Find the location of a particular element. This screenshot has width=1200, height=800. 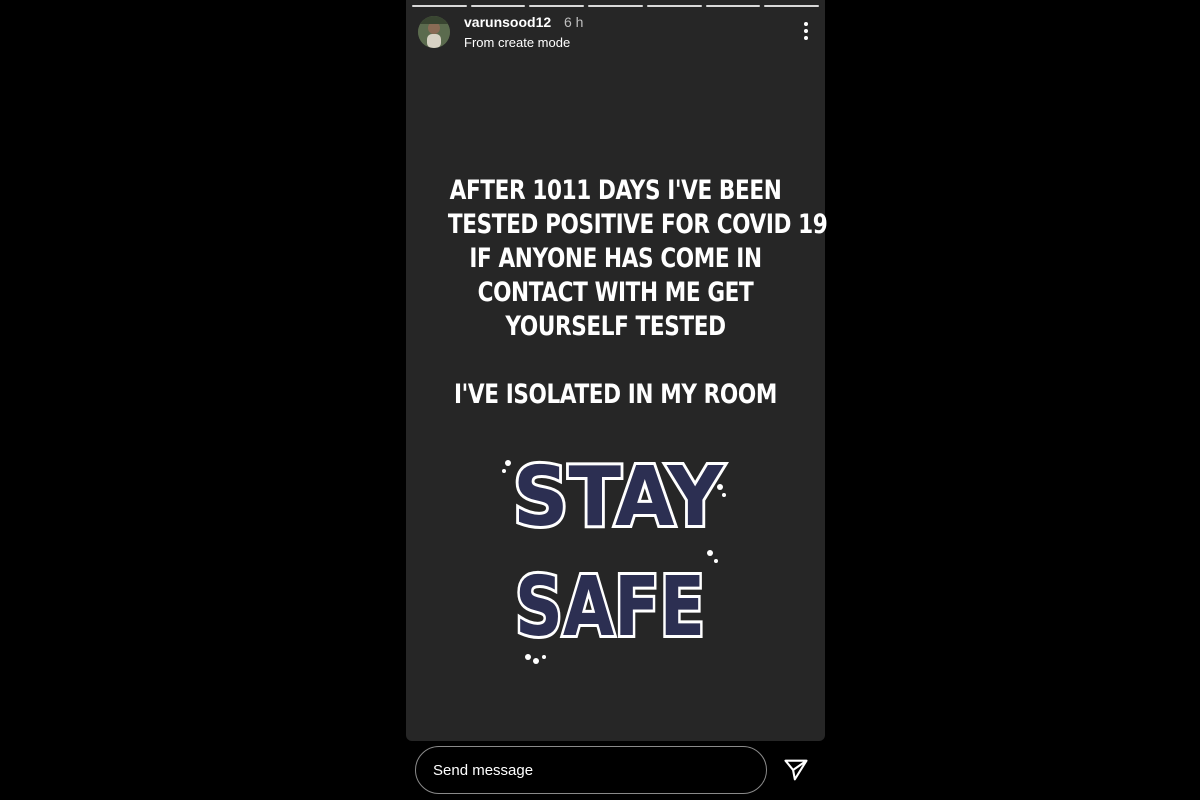

isolation-text: I'VE ISOLATED IN MY ROOM is located at coordinates (615, 394).